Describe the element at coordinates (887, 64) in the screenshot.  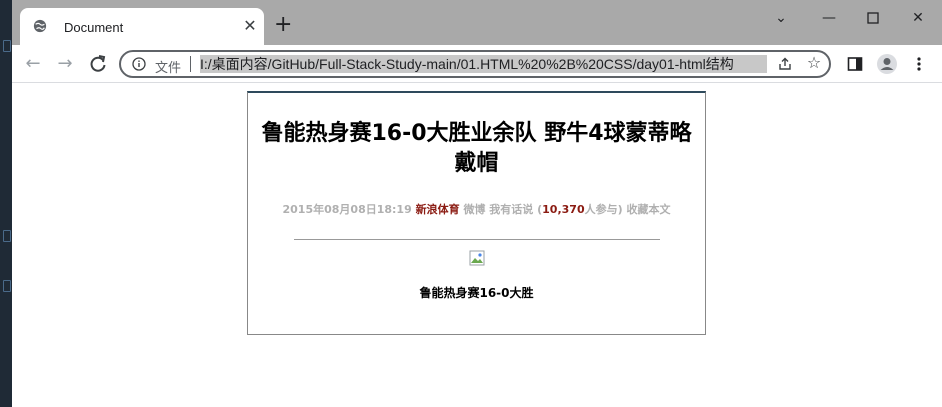
I see `profile-avatar-icon` at that location.